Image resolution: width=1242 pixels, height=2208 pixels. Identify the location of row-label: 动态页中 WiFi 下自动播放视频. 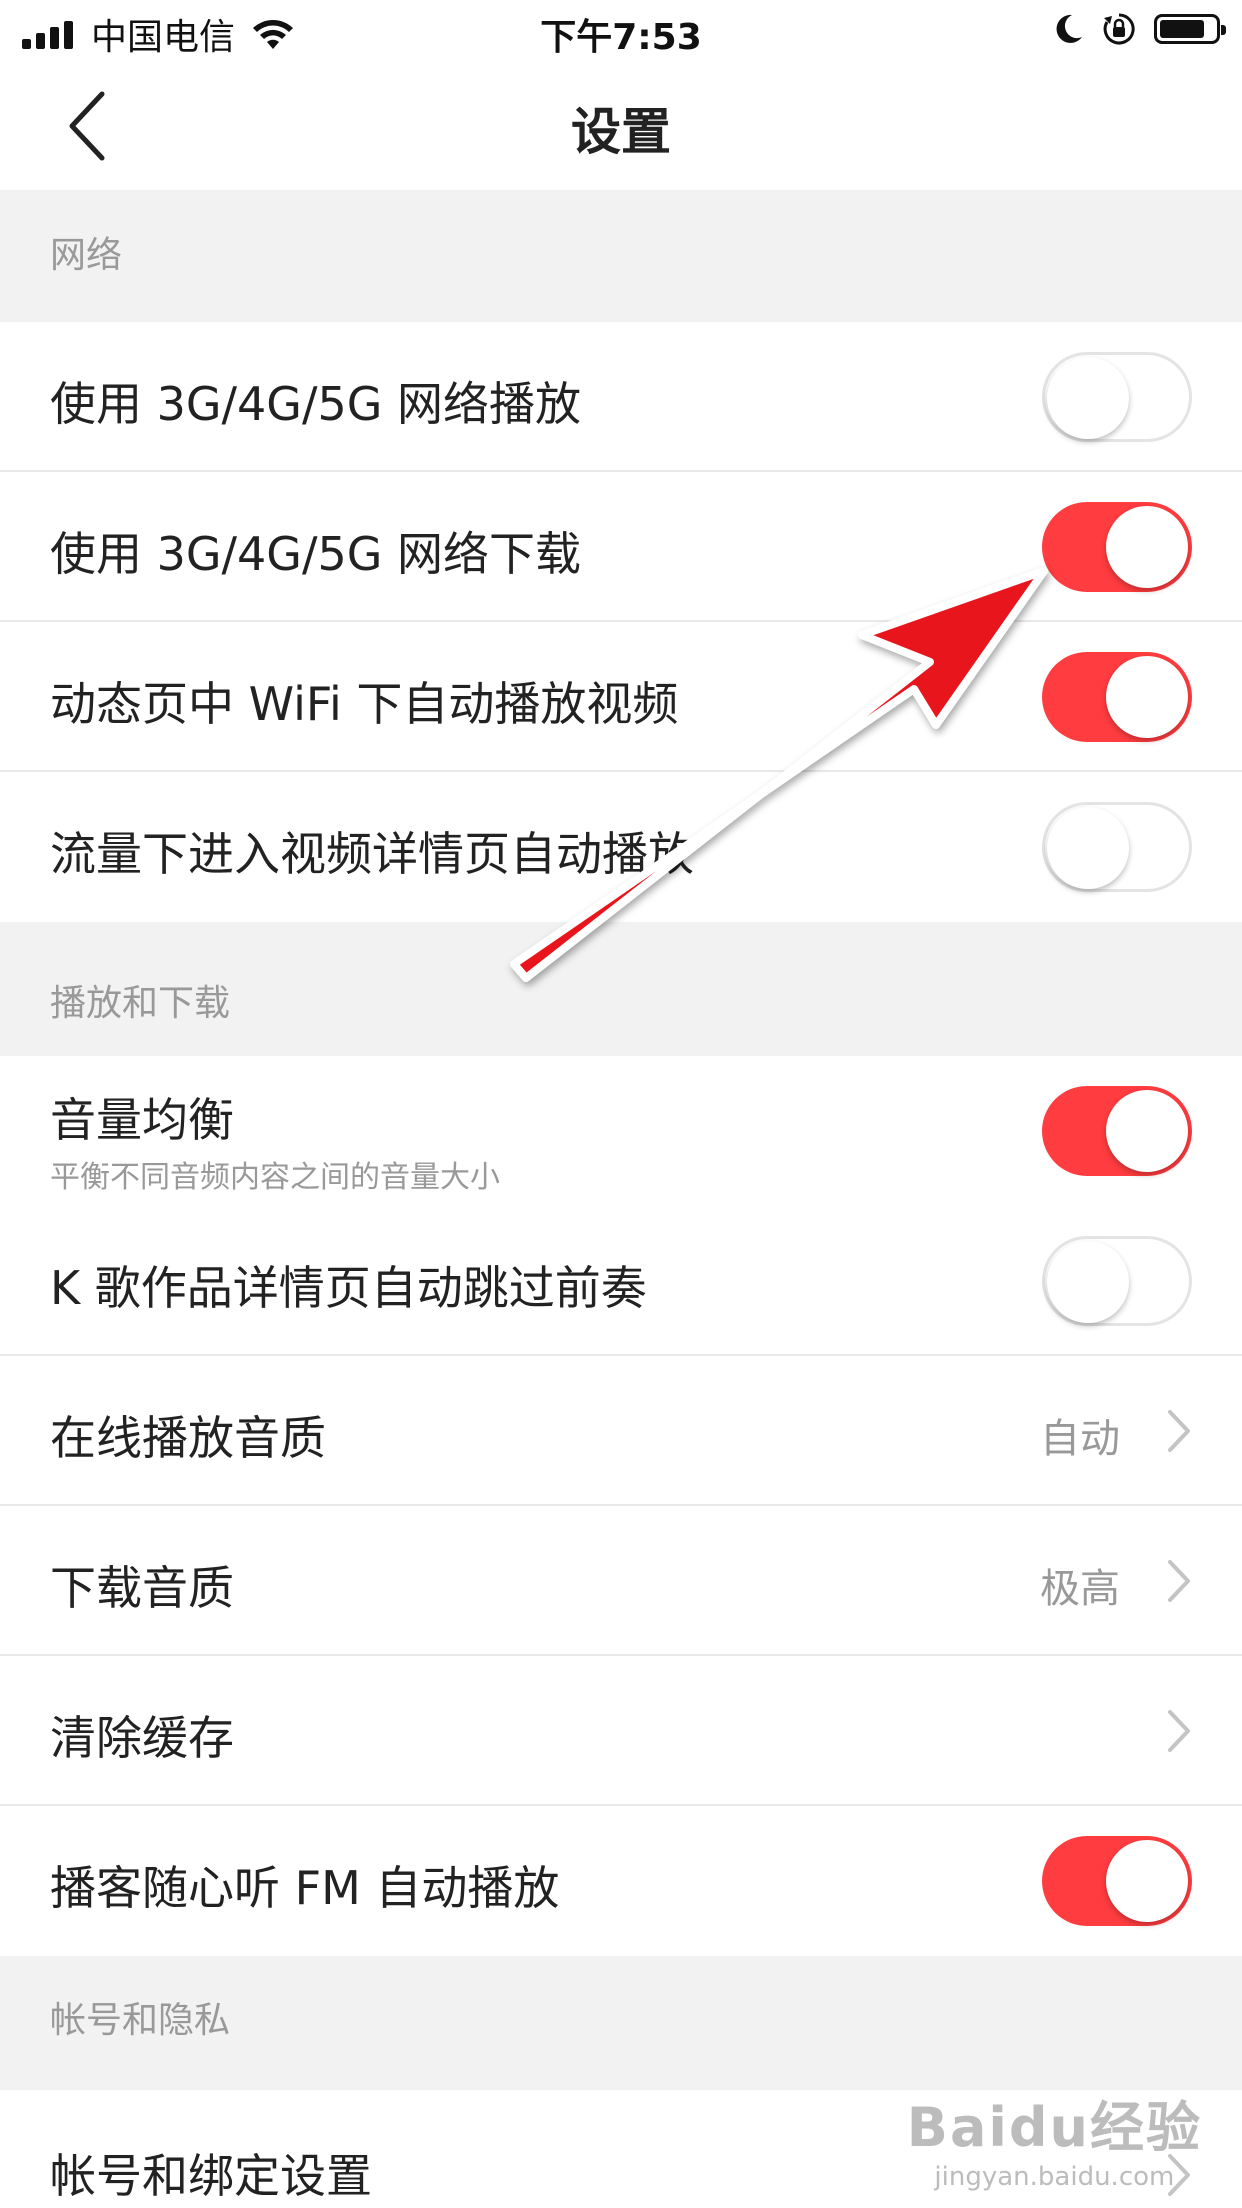
(364, 704).